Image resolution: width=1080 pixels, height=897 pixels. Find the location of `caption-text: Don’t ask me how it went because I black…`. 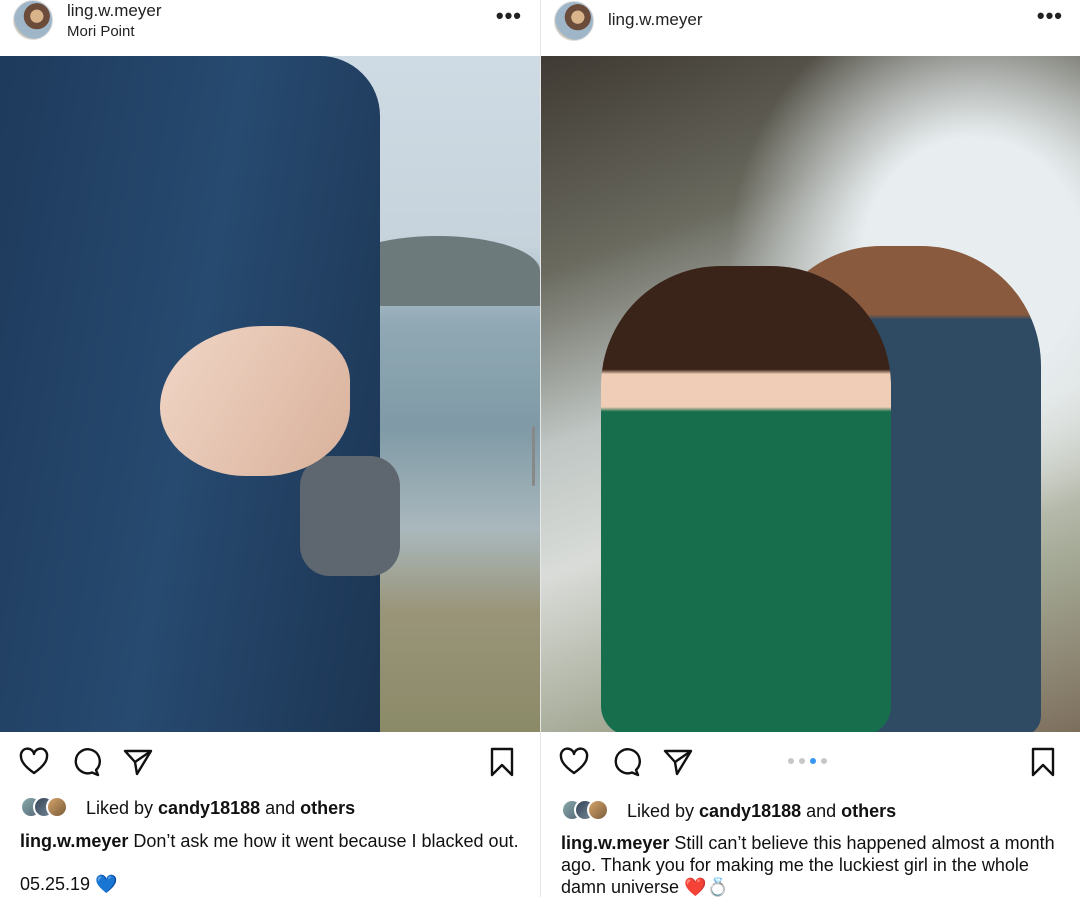

caption-text: Don’t ask me how it went because I black… is located at coordinates (323, 841).